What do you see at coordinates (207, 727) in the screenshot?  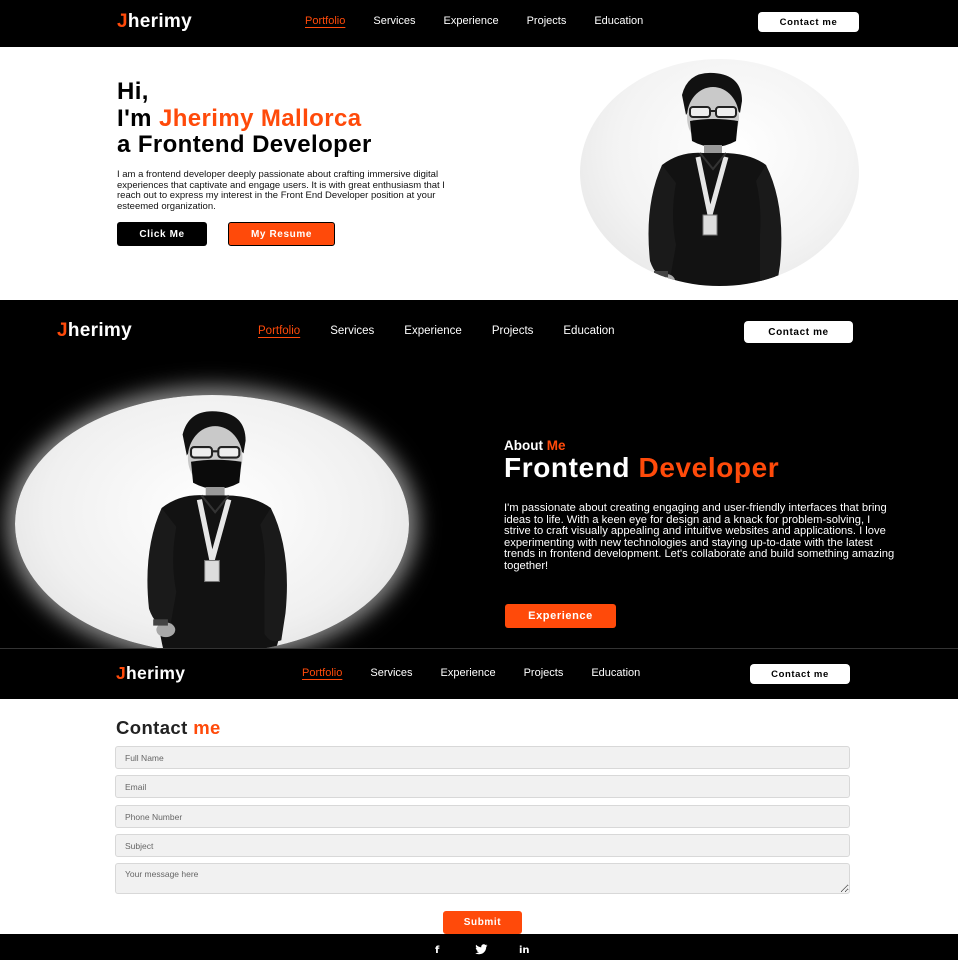 I see `contact-title-accent: me` at bounding box center [207, 727].